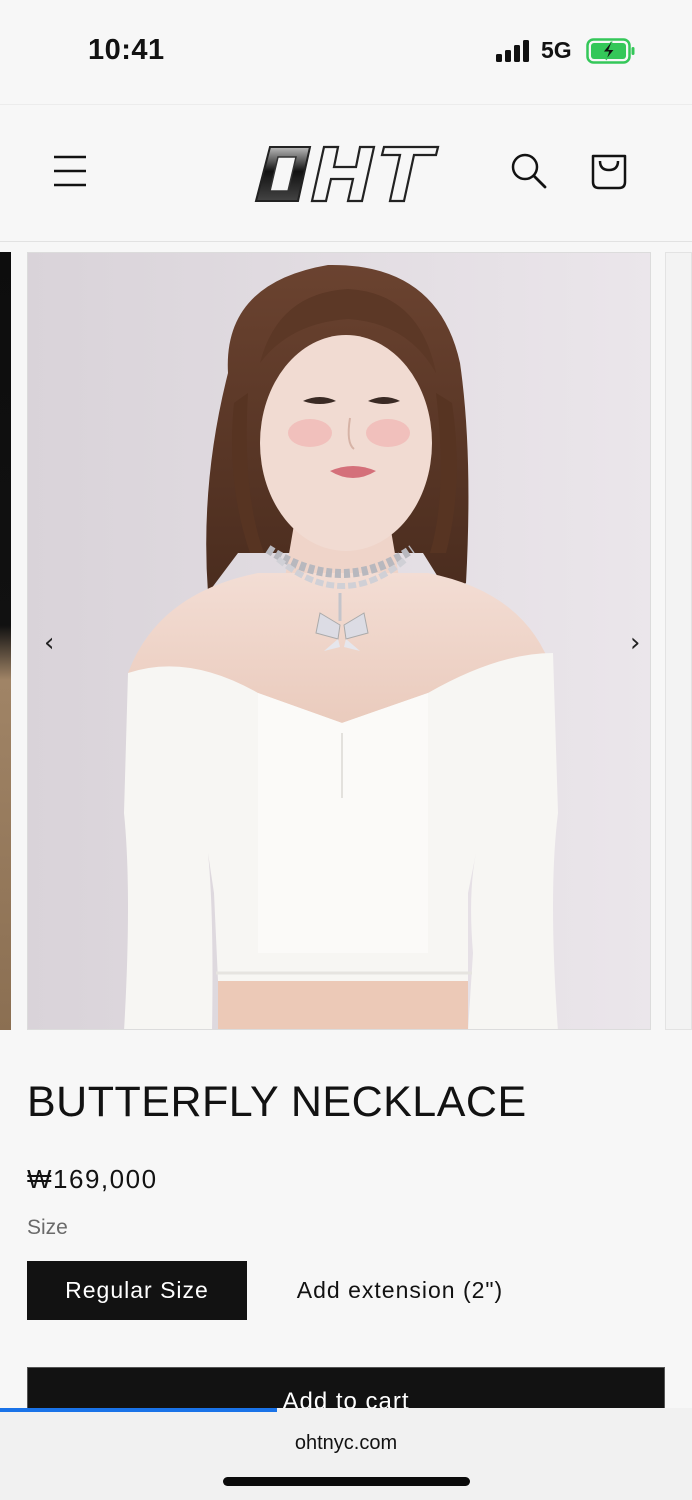 The width and height of the screenshot is (692, 1500). Describe the element at coordinates (47, 1227) in the screenshot. I see `size-label: Size` at that location.